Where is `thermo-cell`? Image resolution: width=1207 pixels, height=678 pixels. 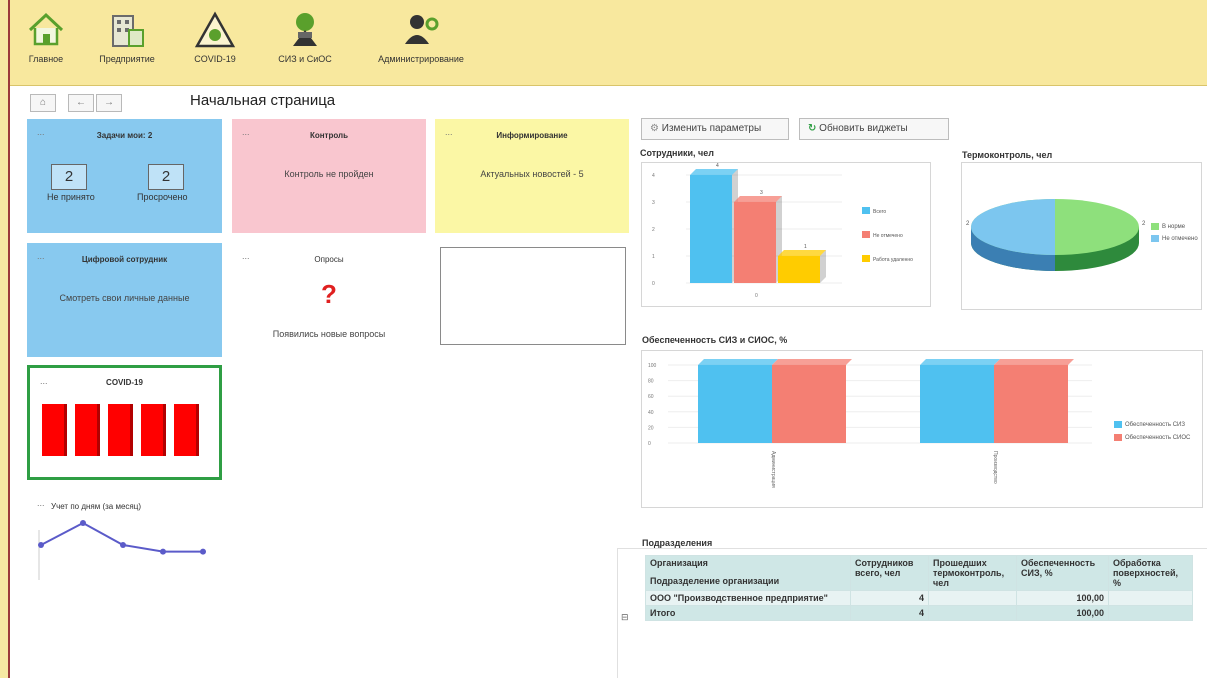 thermo-cell is located at coordinates (972, 598).